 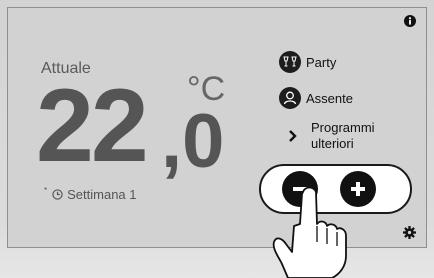 What do you see at coordinates (329, 98) in the screenshot?
I see `absent-label: Assente` at bounding box center [329, 98].